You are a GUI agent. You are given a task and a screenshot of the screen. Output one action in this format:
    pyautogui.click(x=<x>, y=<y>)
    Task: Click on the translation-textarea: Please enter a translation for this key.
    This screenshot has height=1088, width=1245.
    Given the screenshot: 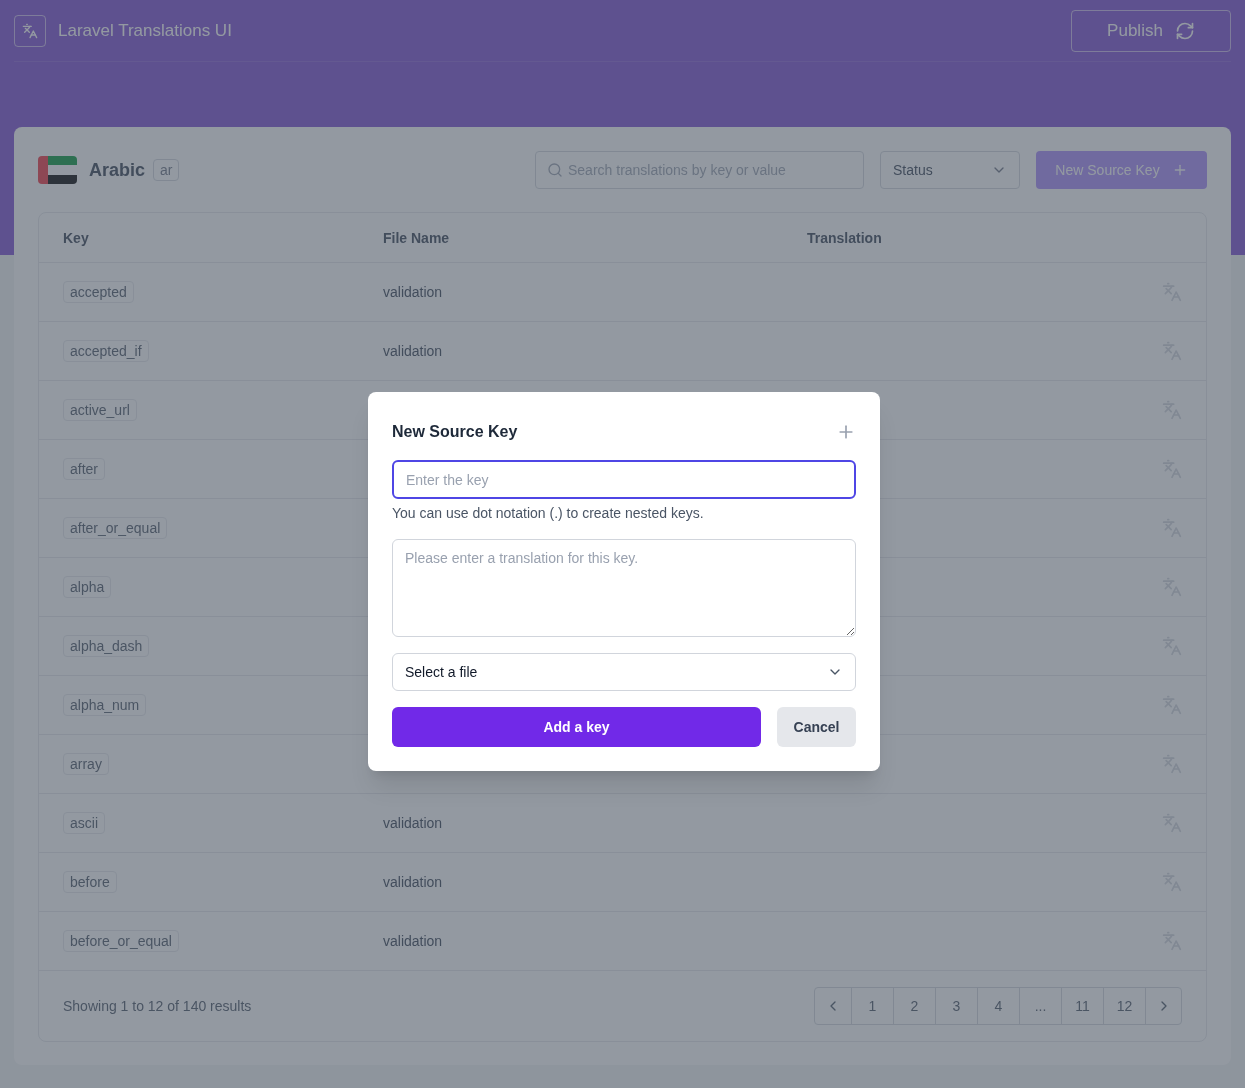 What is the action you would take?
    pyautogui.click(x=624, y=588)
    